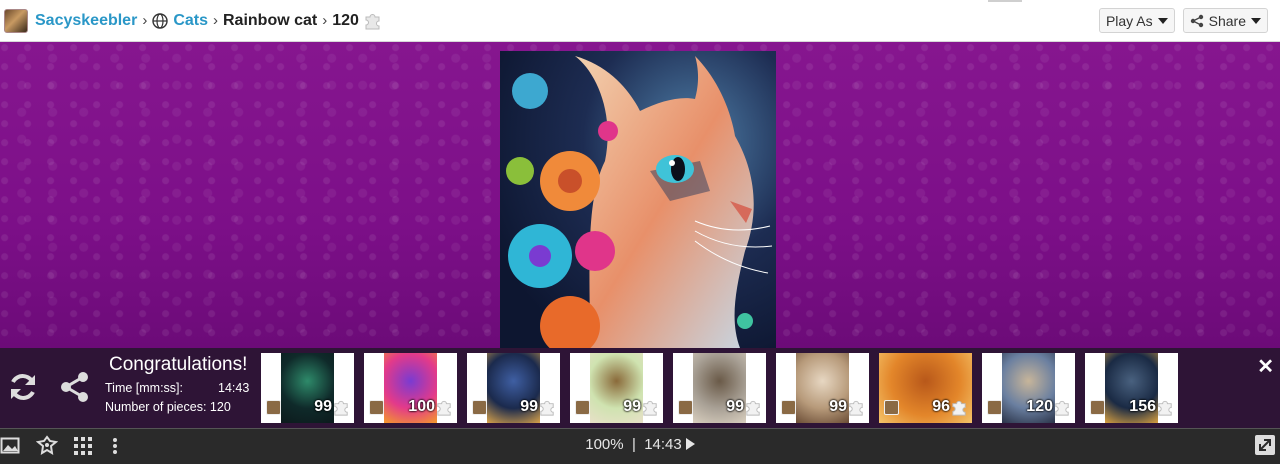  Describe the element at coordinates (410, 388) in the screenshot. I see `suggested-puzzle-thumbnail: 100` at that location.